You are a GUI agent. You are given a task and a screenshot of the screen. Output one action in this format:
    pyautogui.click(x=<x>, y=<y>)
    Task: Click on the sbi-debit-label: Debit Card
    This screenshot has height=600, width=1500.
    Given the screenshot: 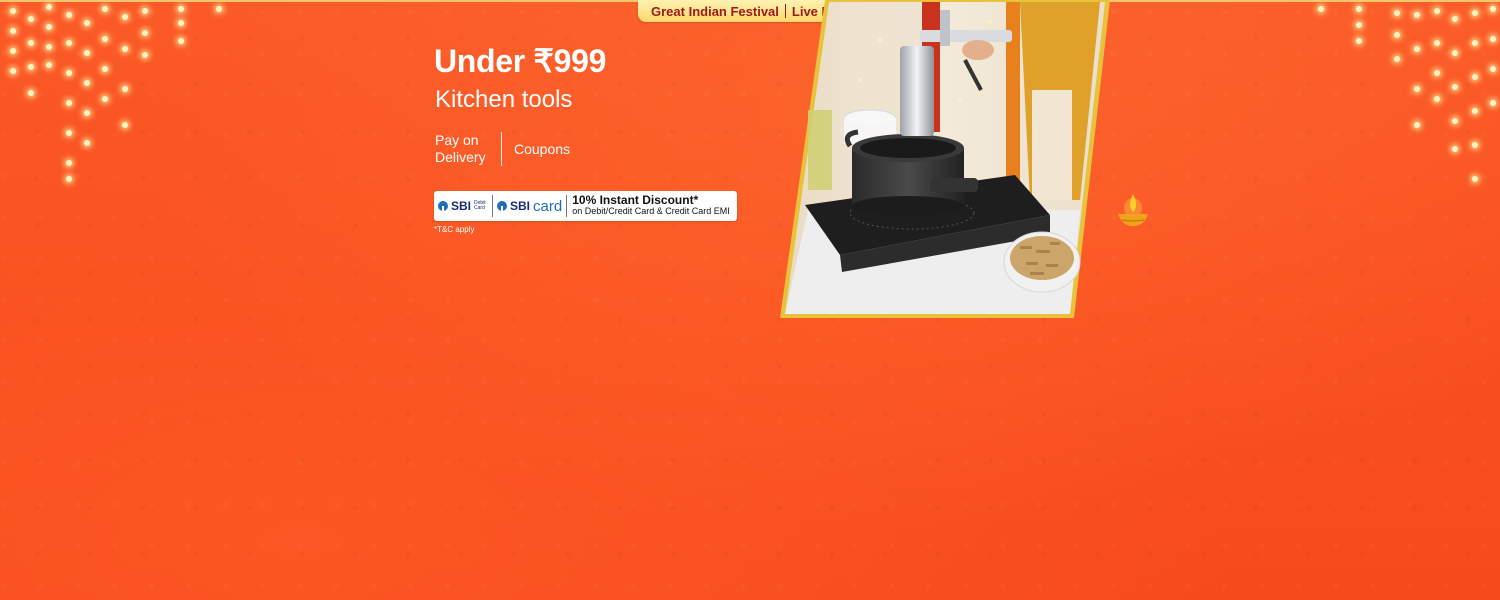 What is the action you would take?
    pyautogui.click(x=481, y=206)
    